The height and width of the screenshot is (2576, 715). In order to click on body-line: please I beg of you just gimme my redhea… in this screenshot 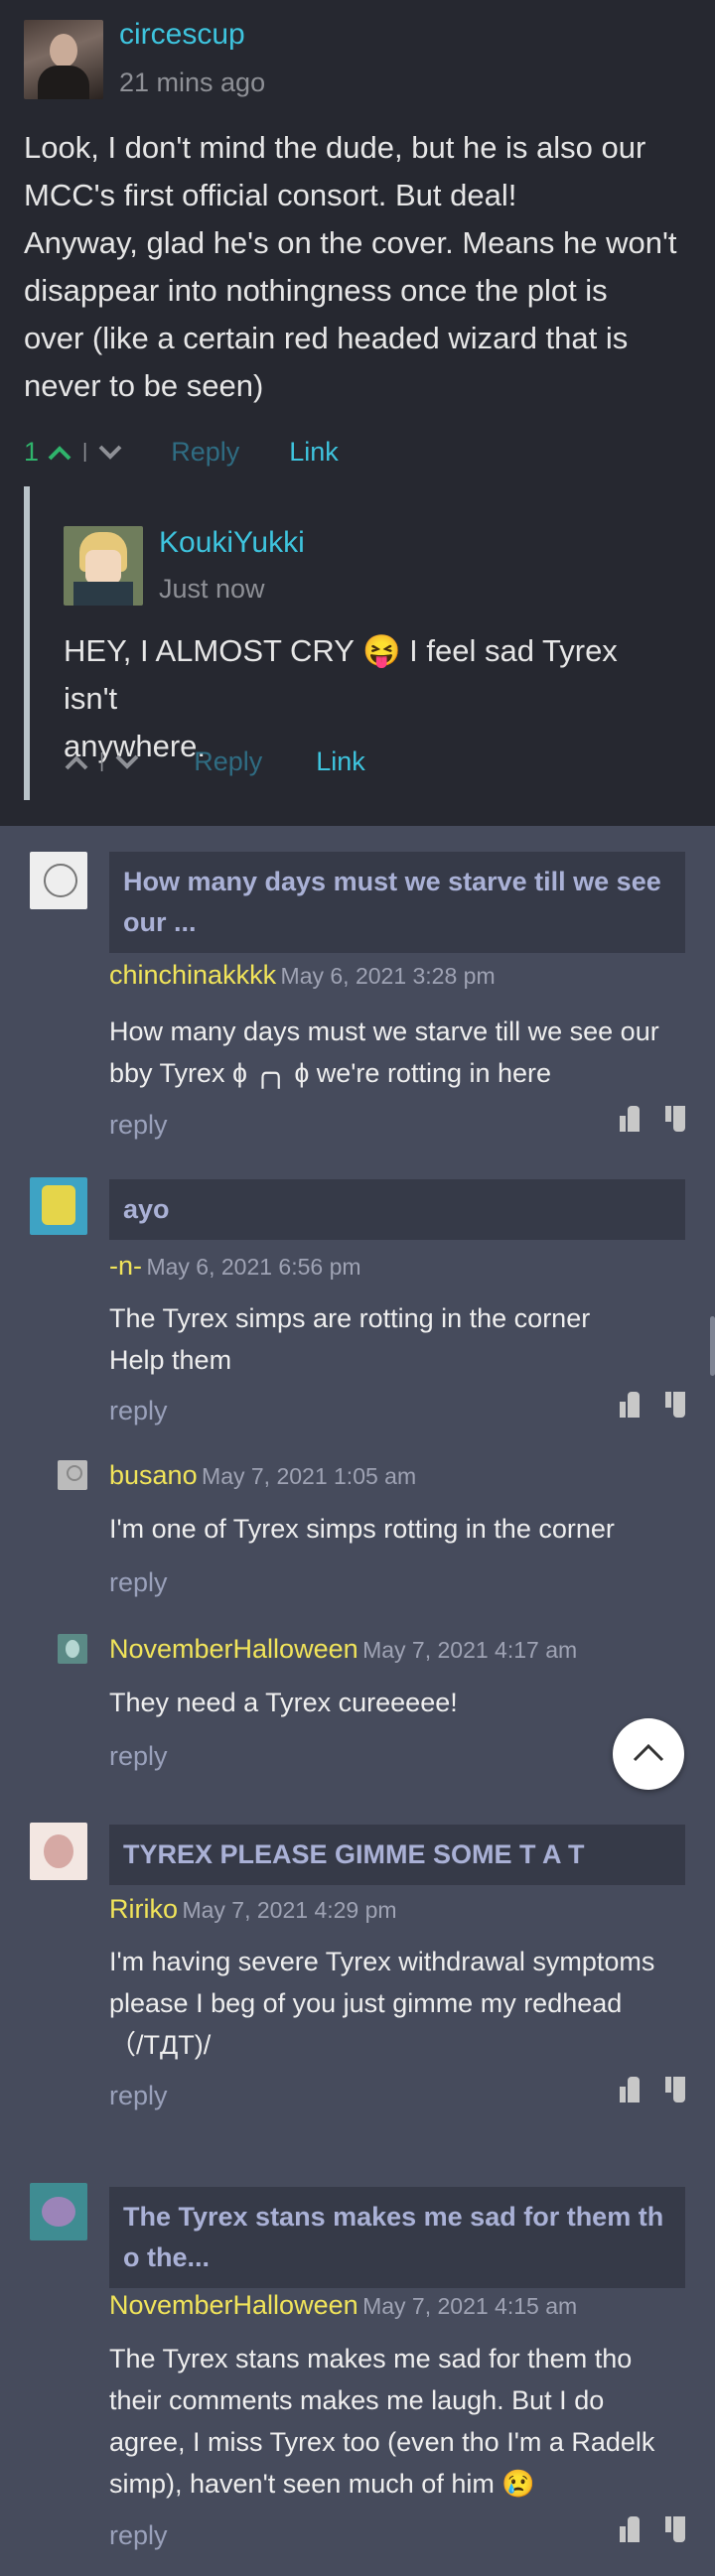, I will do `click(366, 2003)`.